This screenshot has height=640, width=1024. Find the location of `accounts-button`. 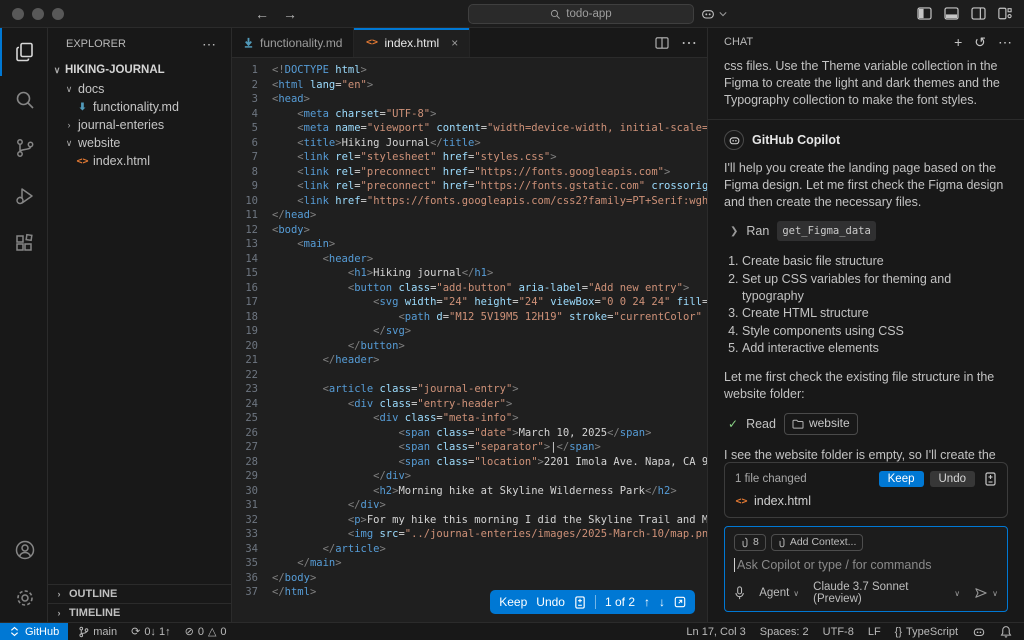

accounts-button is located at coordinates (23, 550).